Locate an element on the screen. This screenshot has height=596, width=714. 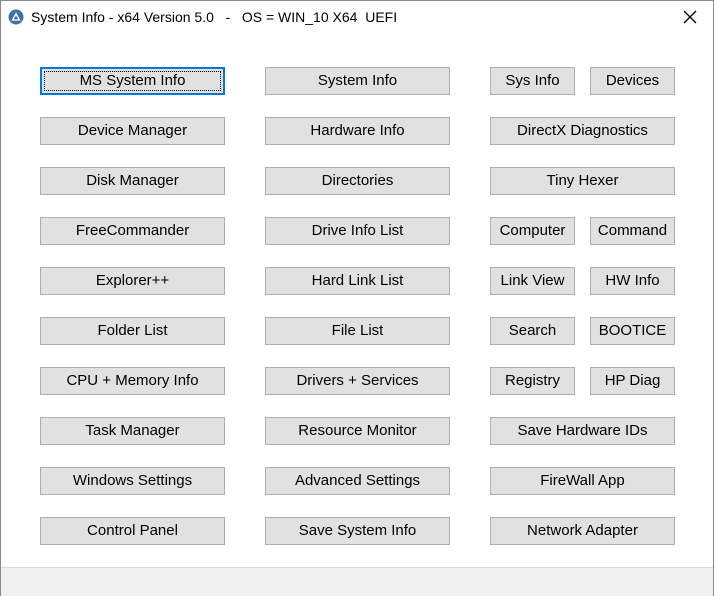
computer-button: Computer is located at coordinates (532, 231).